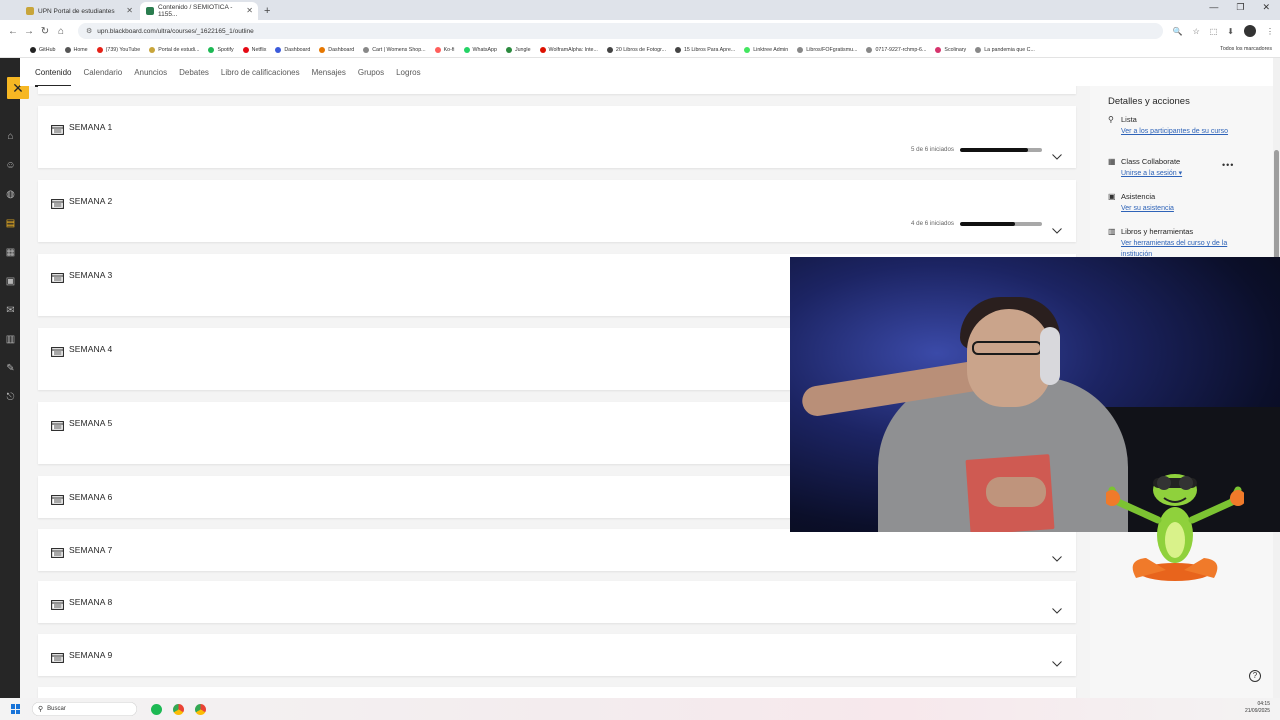 The width and height of the screenshot is (1280, 720). I want to click on bookmark-item: GitHub, so click(43, 49).